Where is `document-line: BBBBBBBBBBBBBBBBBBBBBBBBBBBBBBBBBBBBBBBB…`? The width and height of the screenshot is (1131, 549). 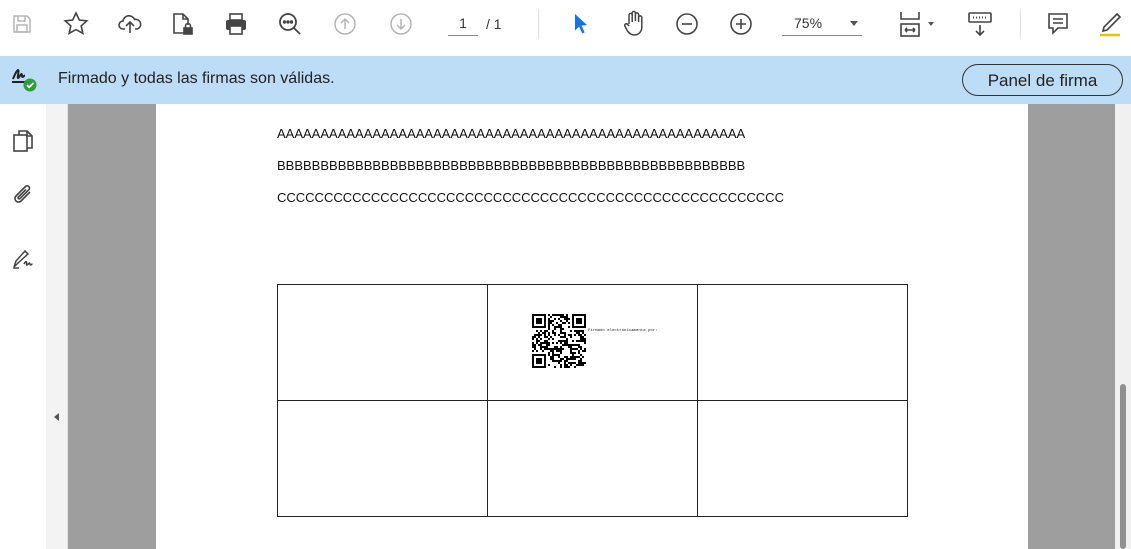
document-line: BBBBBBBBBBBBBBBBBBBBBBBBBBBBBBBBBBBBBBBB… is located at coordinates (511, 165).